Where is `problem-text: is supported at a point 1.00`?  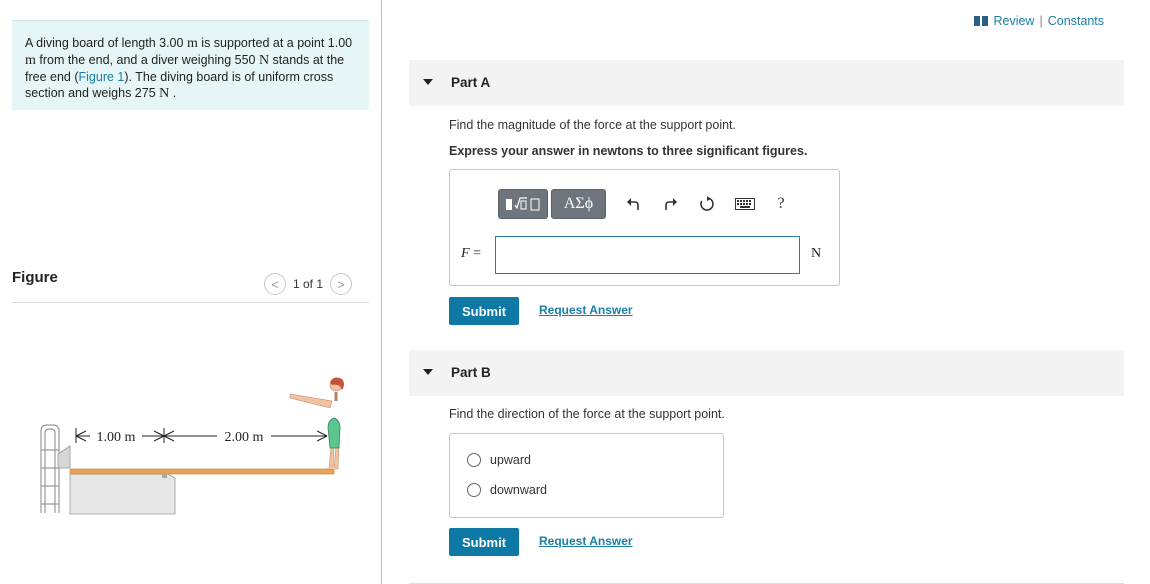
problem-text: is supported at a point 1.00 is located at coordinates (275, 43).